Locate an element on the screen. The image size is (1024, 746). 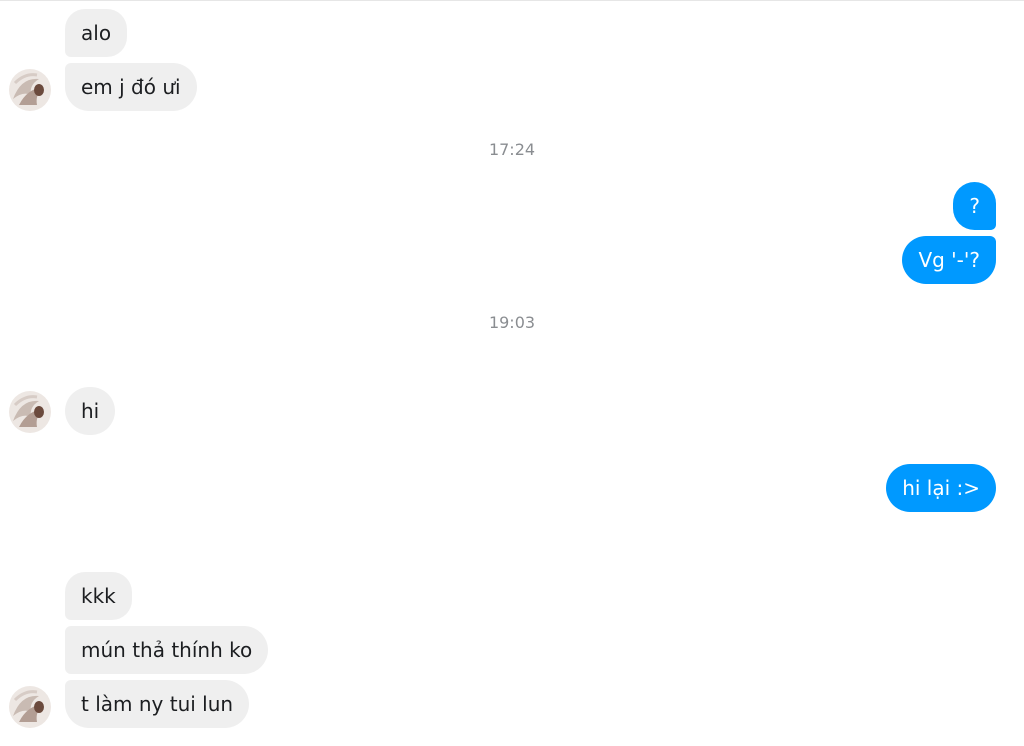
incoming-message: alo is located at coordinates (96, 33).